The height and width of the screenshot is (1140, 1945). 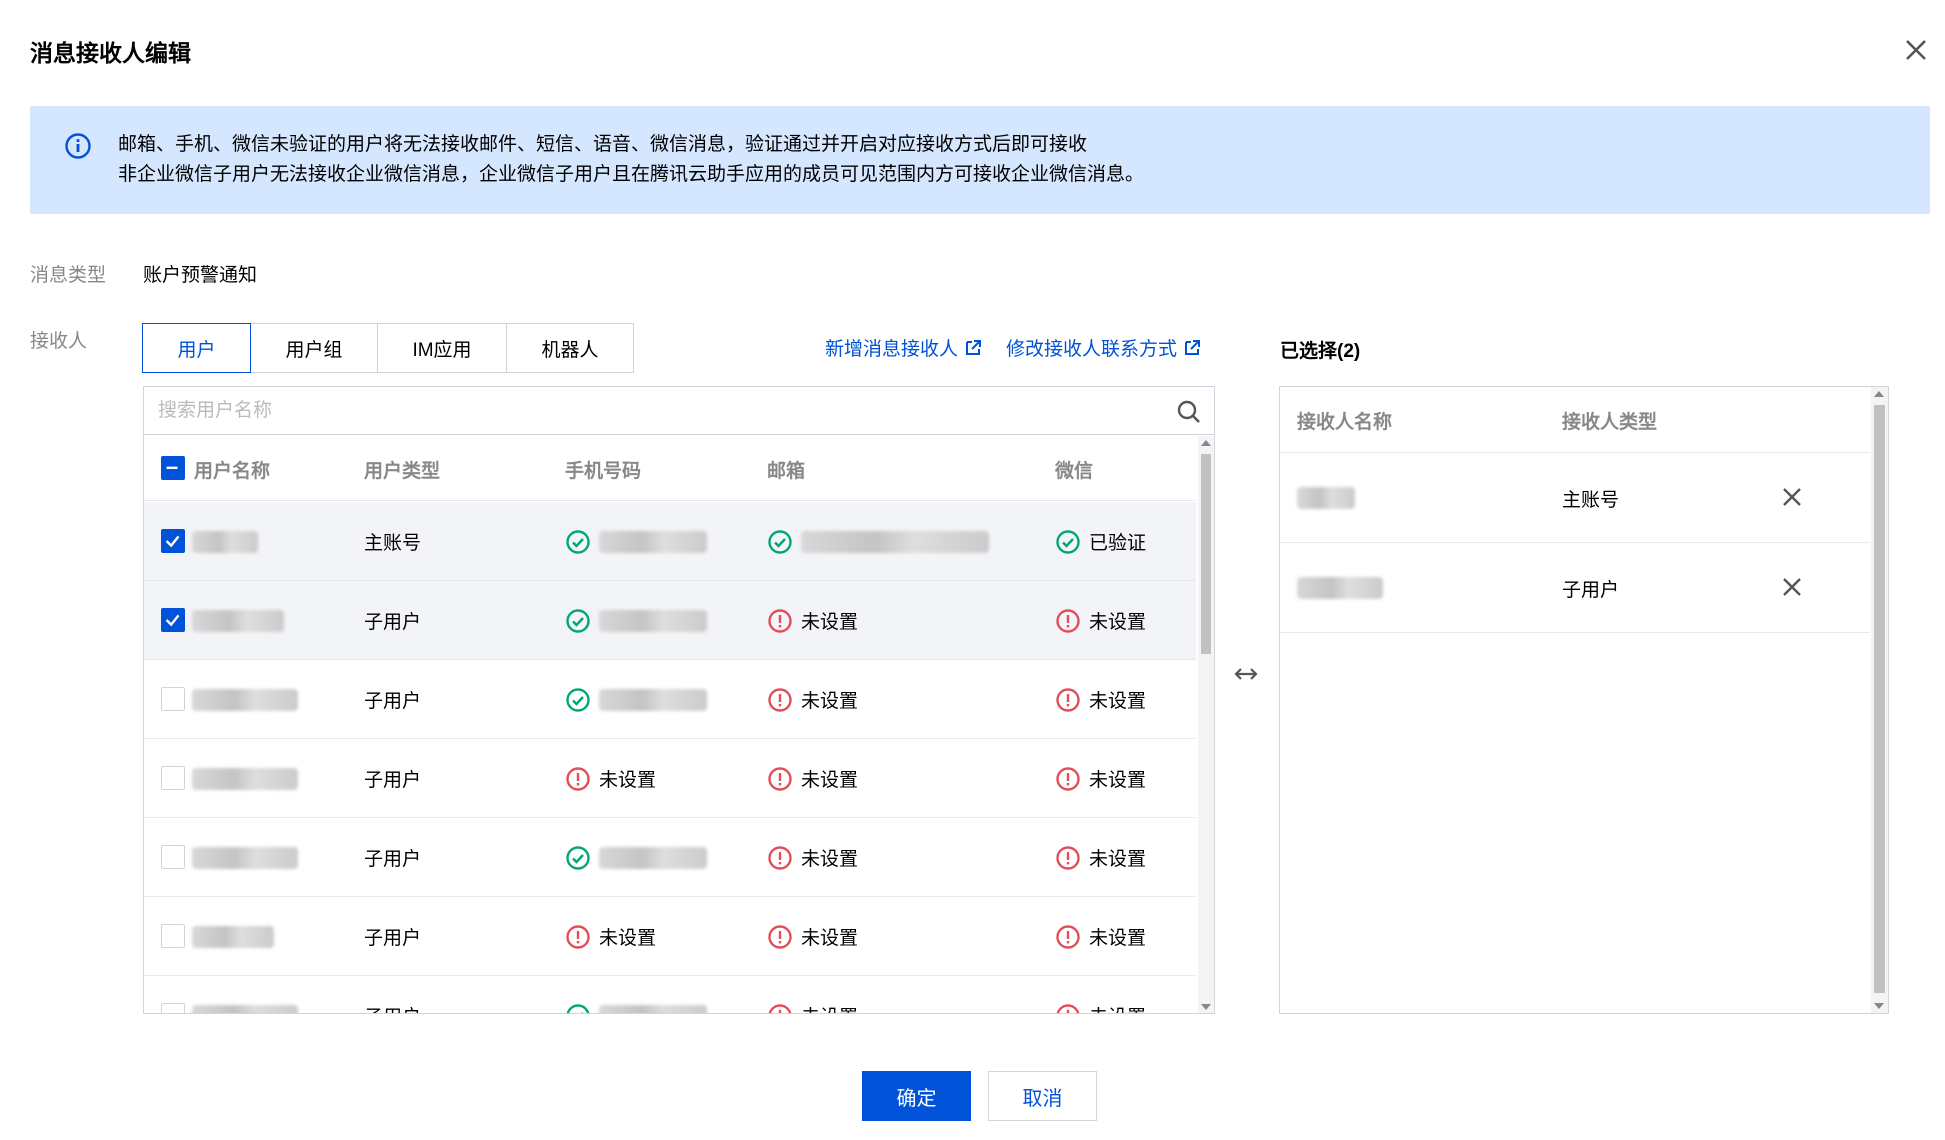 I want to click on phone-status-text: 未设置, so click(x=628, y=780).